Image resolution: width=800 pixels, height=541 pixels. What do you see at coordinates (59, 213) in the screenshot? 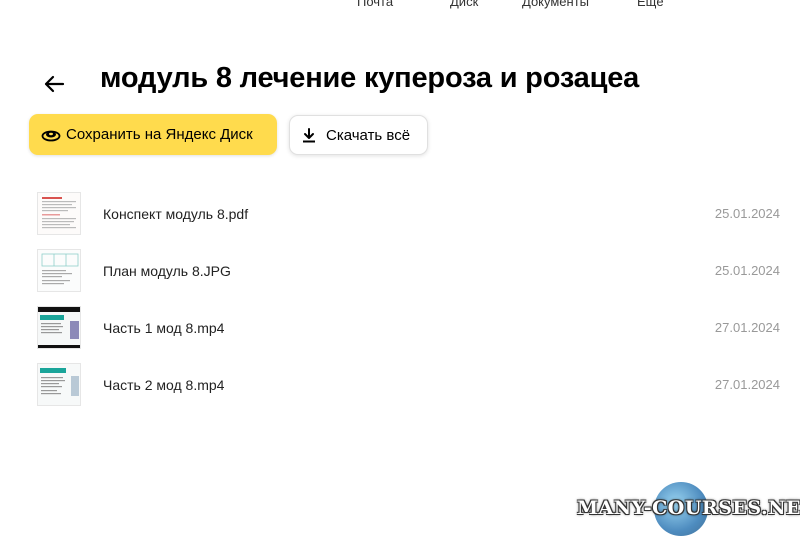
I see `pdf-thumbnail-icon` at bounding box center [59, 213].